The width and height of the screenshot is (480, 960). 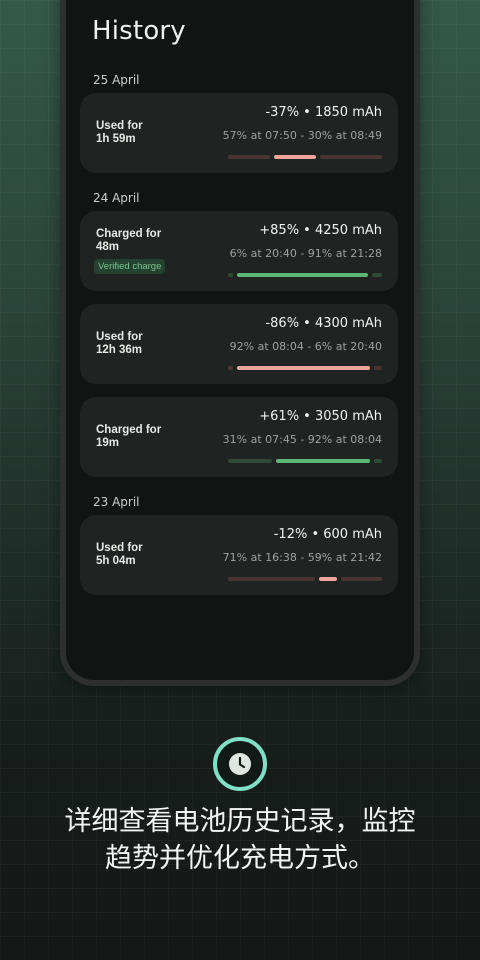 I want to click on entry-summary: -12% • 600 mAh, so click(x=327, y=534).